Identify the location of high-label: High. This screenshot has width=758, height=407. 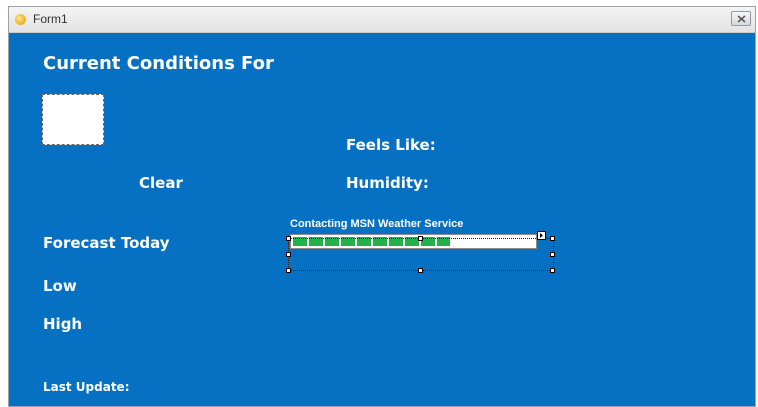
(62, 324).